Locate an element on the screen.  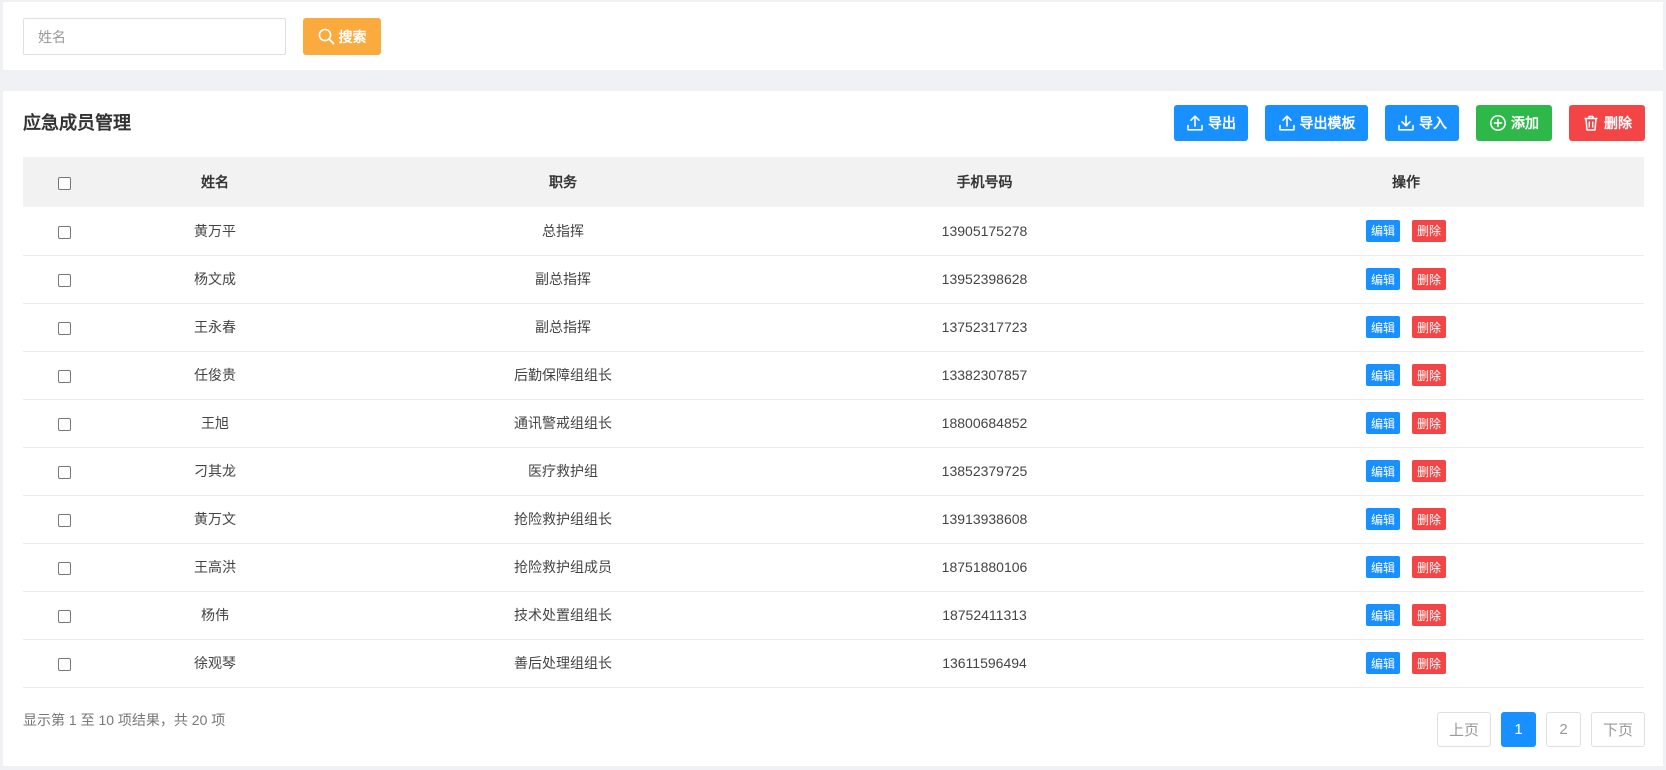
upload-icon is located at coordinates (1287, 123).